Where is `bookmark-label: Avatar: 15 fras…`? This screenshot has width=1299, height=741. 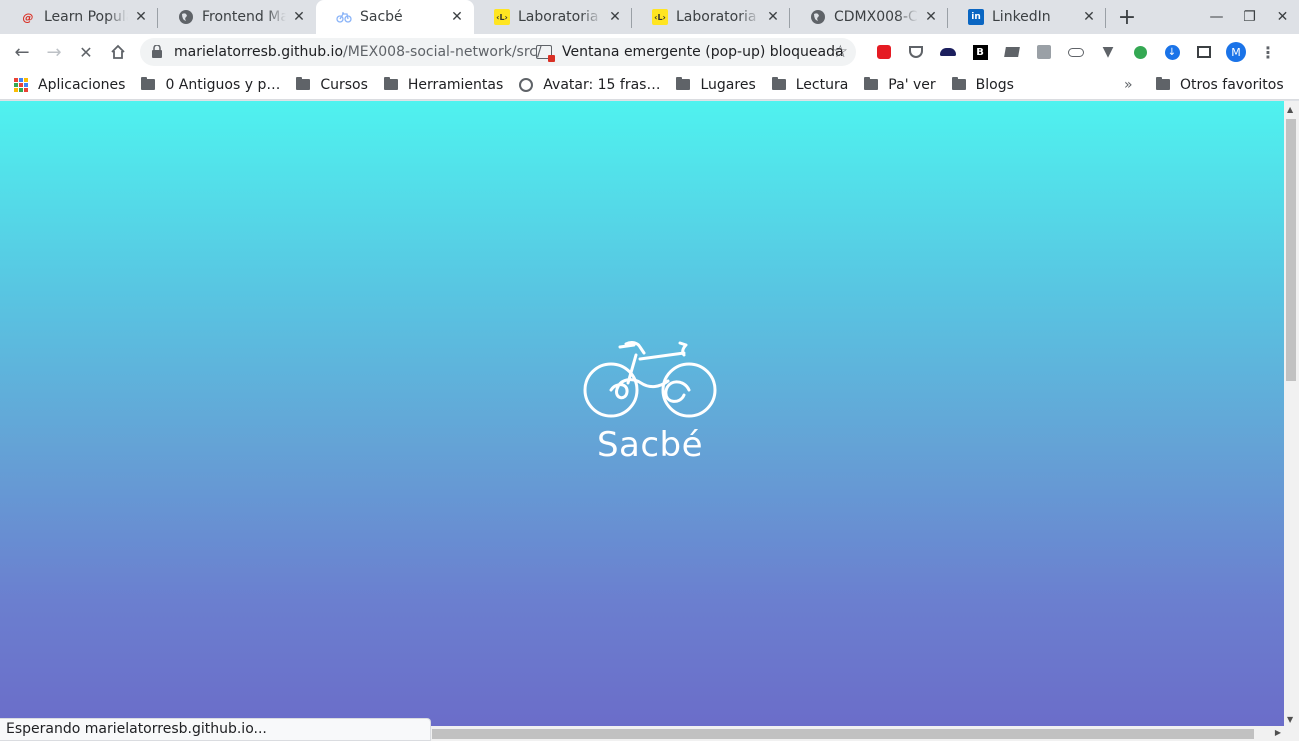 bookmark-label: Avatar: 15 fras… is located at coordinates (602, 84).